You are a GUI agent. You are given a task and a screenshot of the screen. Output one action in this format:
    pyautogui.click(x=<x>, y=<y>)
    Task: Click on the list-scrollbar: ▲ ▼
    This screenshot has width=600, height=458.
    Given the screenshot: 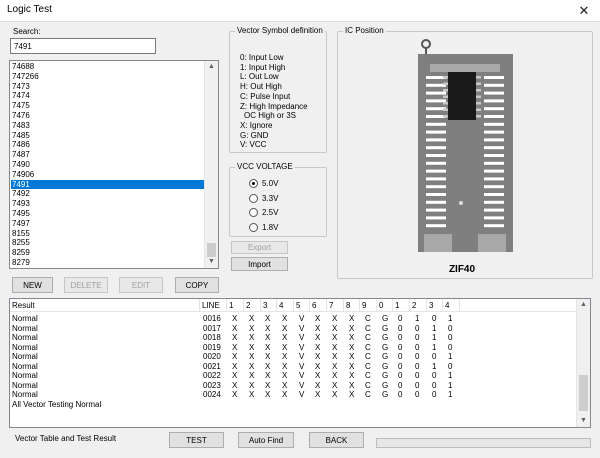 What is the action you would take?
    pyautogui.click(x=211, y=164)
    